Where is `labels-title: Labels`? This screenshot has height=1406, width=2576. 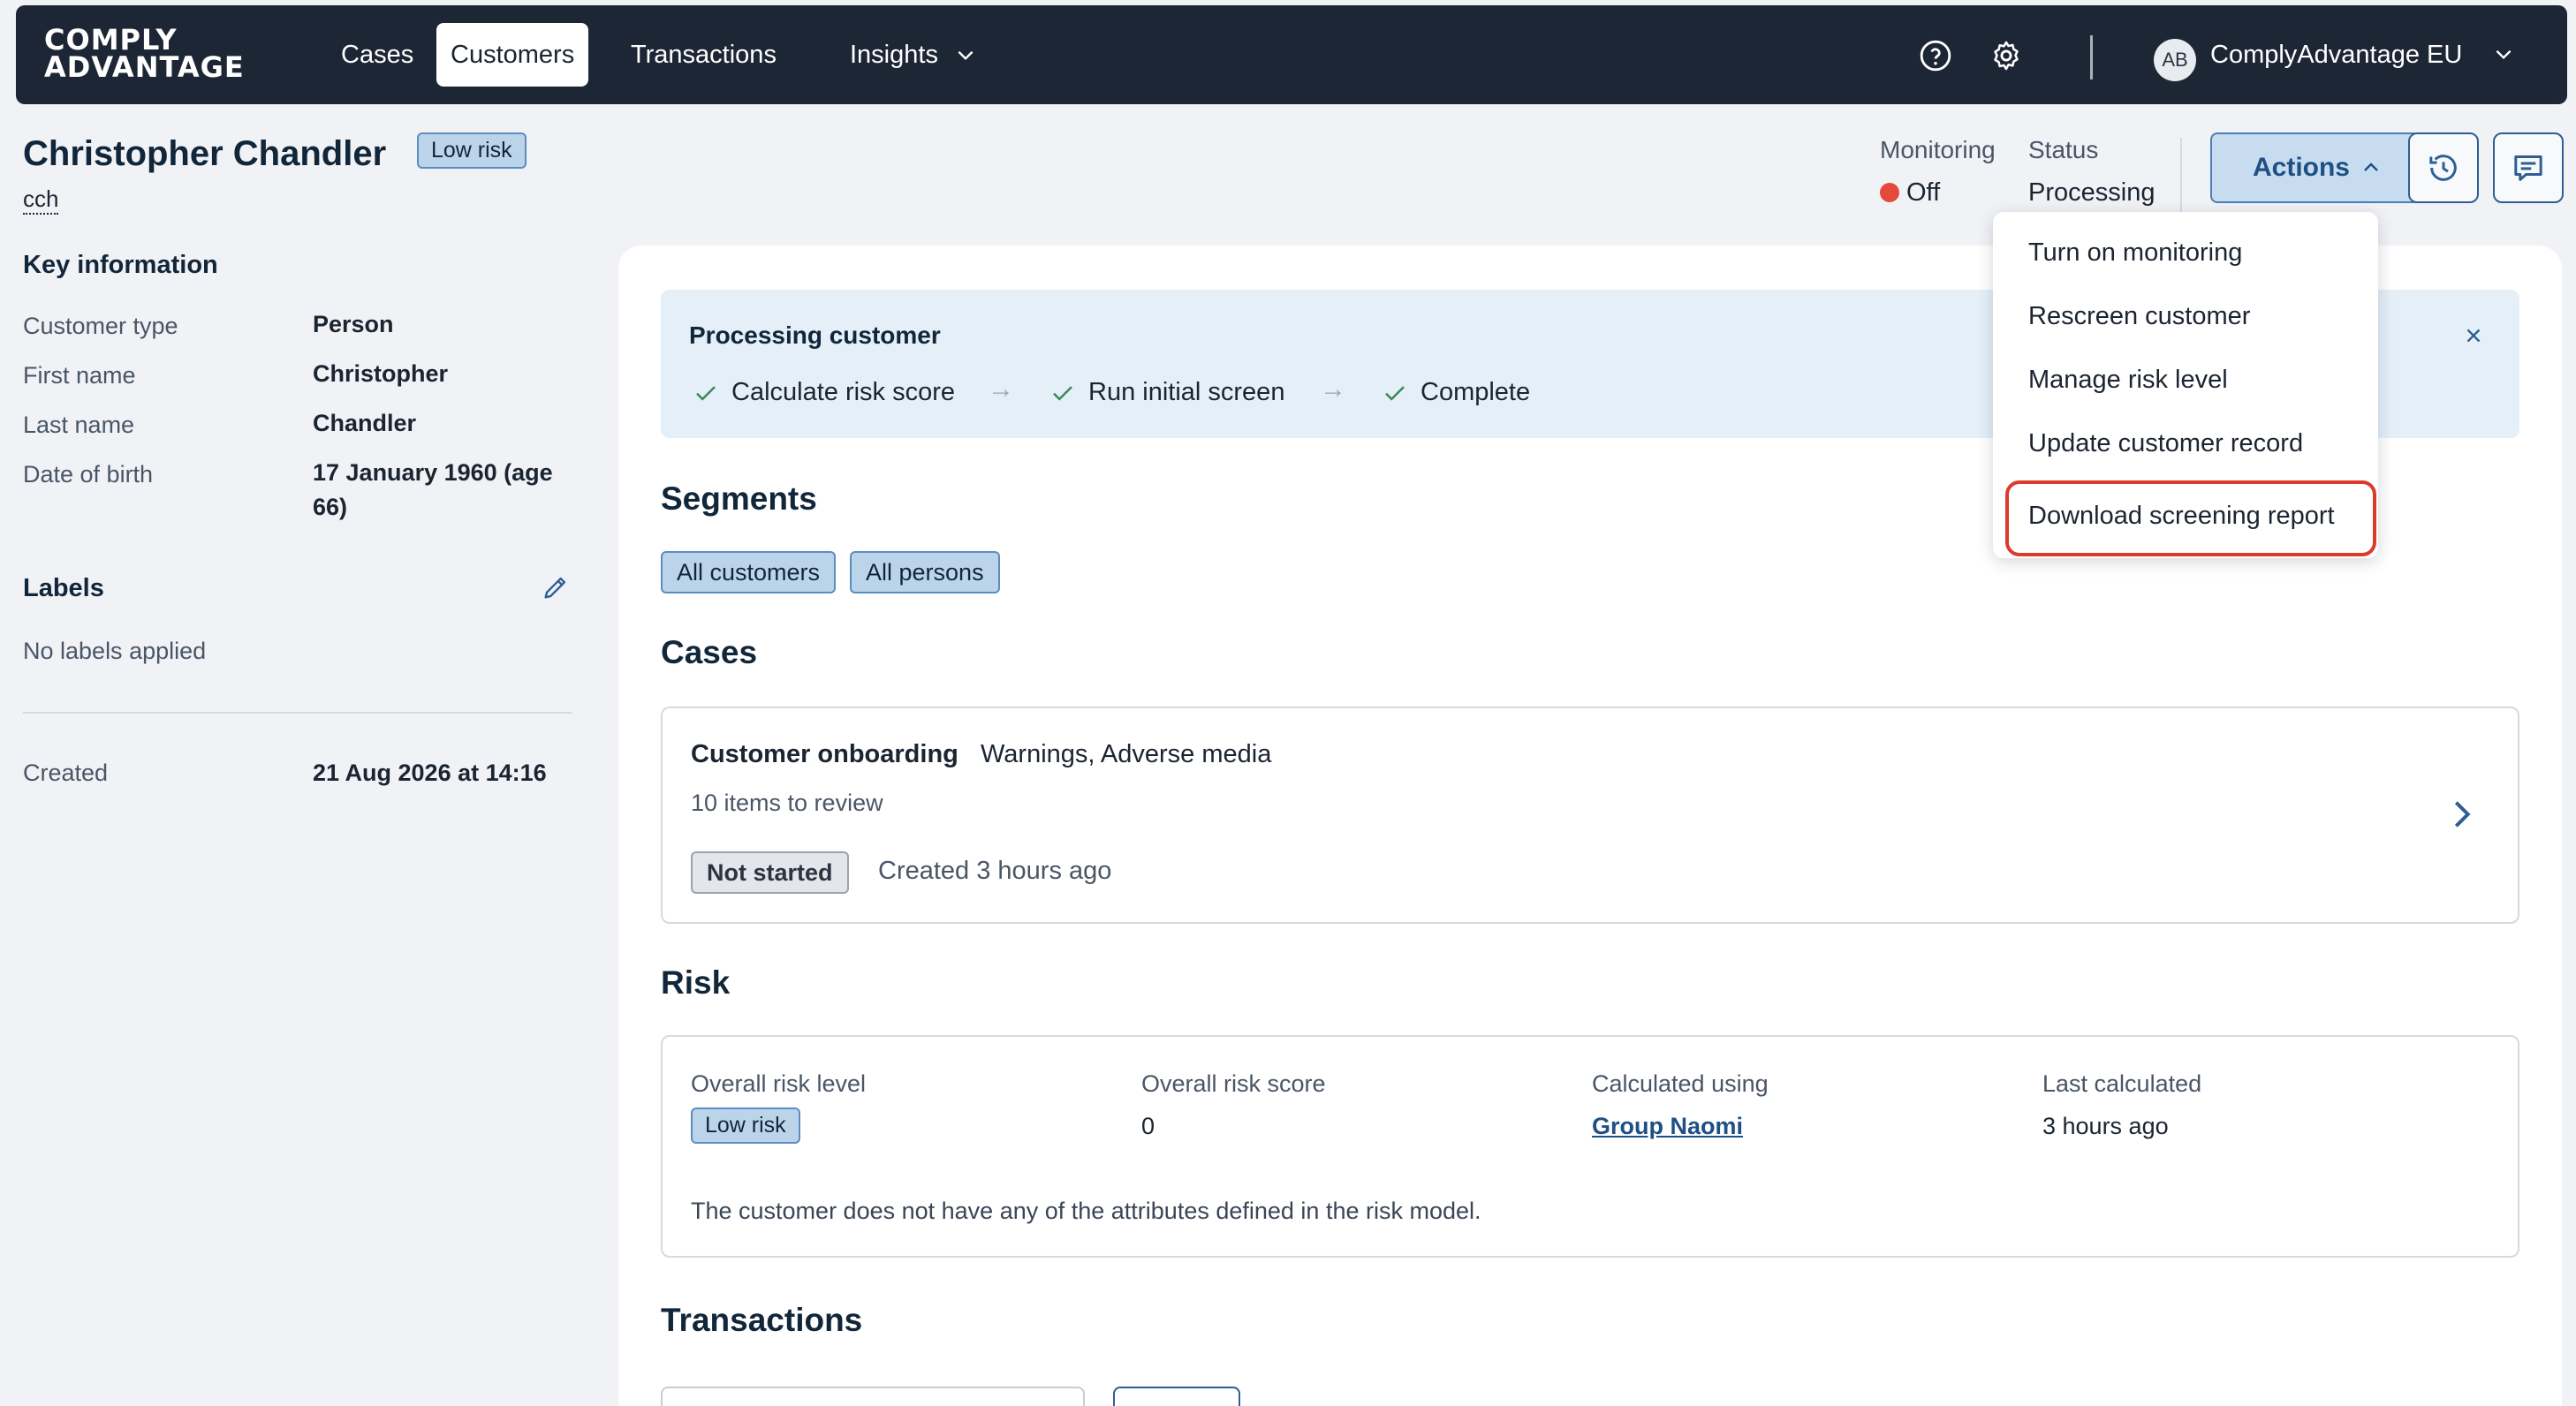
labels-title: Labels is located at coordinates (63, 588).